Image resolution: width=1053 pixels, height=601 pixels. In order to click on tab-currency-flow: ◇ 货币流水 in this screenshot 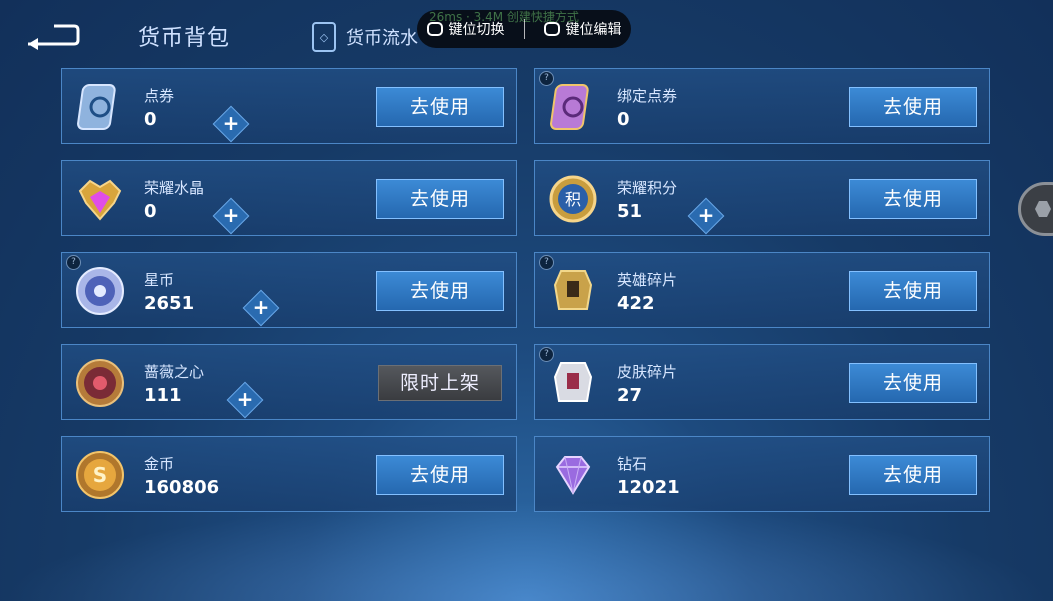, I will do `click(365, 37)`.